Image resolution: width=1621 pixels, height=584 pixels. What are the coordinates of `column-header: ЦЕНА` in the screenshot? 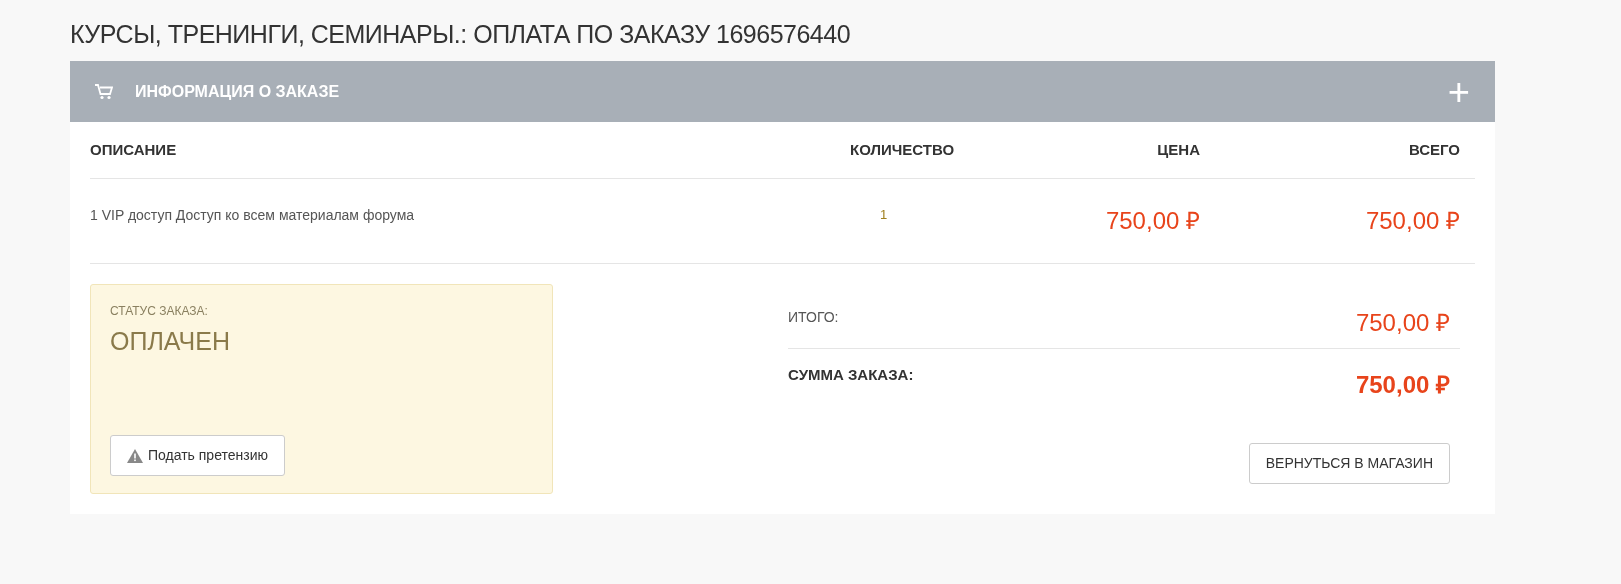 It's located at (1178, 149).